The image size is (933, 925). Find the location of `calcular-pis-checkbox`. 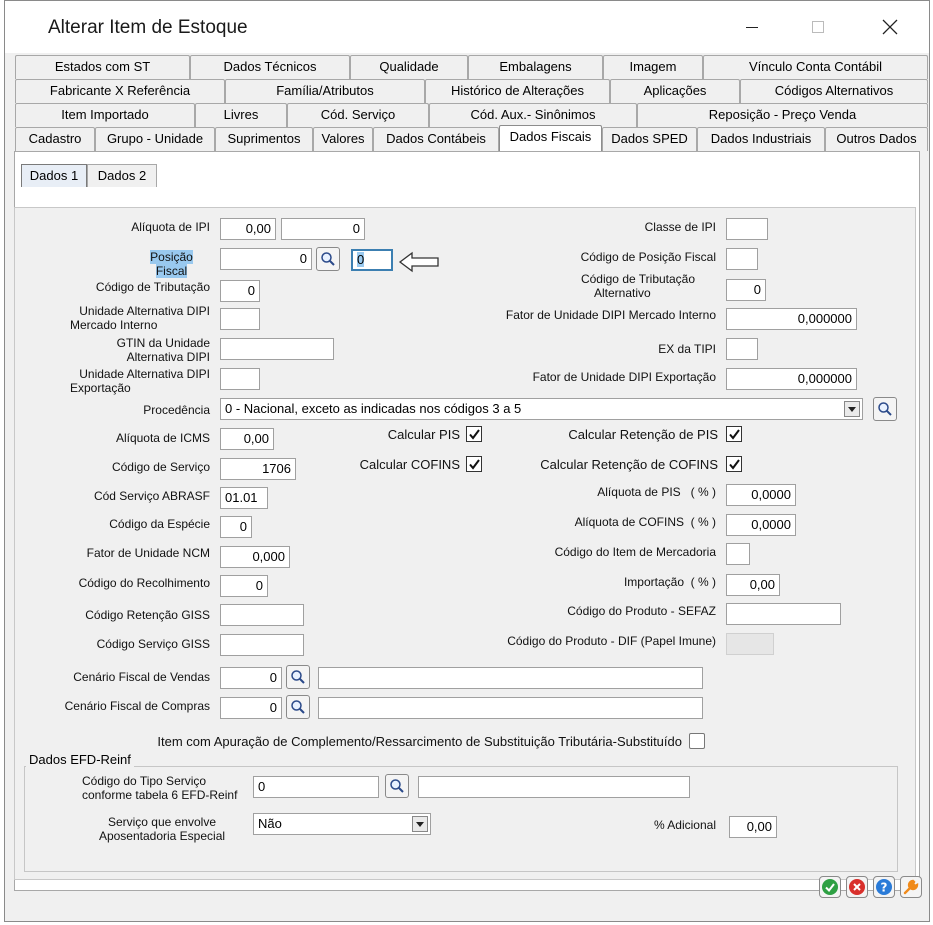

calcular-pis-checkbox is located at coordinates (474, 434).